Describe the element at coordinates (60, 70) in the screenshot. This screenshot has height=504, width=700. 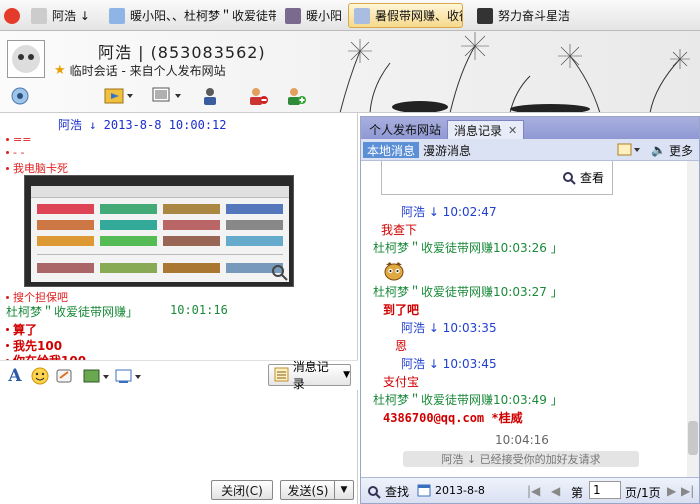
I see `star-icon: ★` at that location.